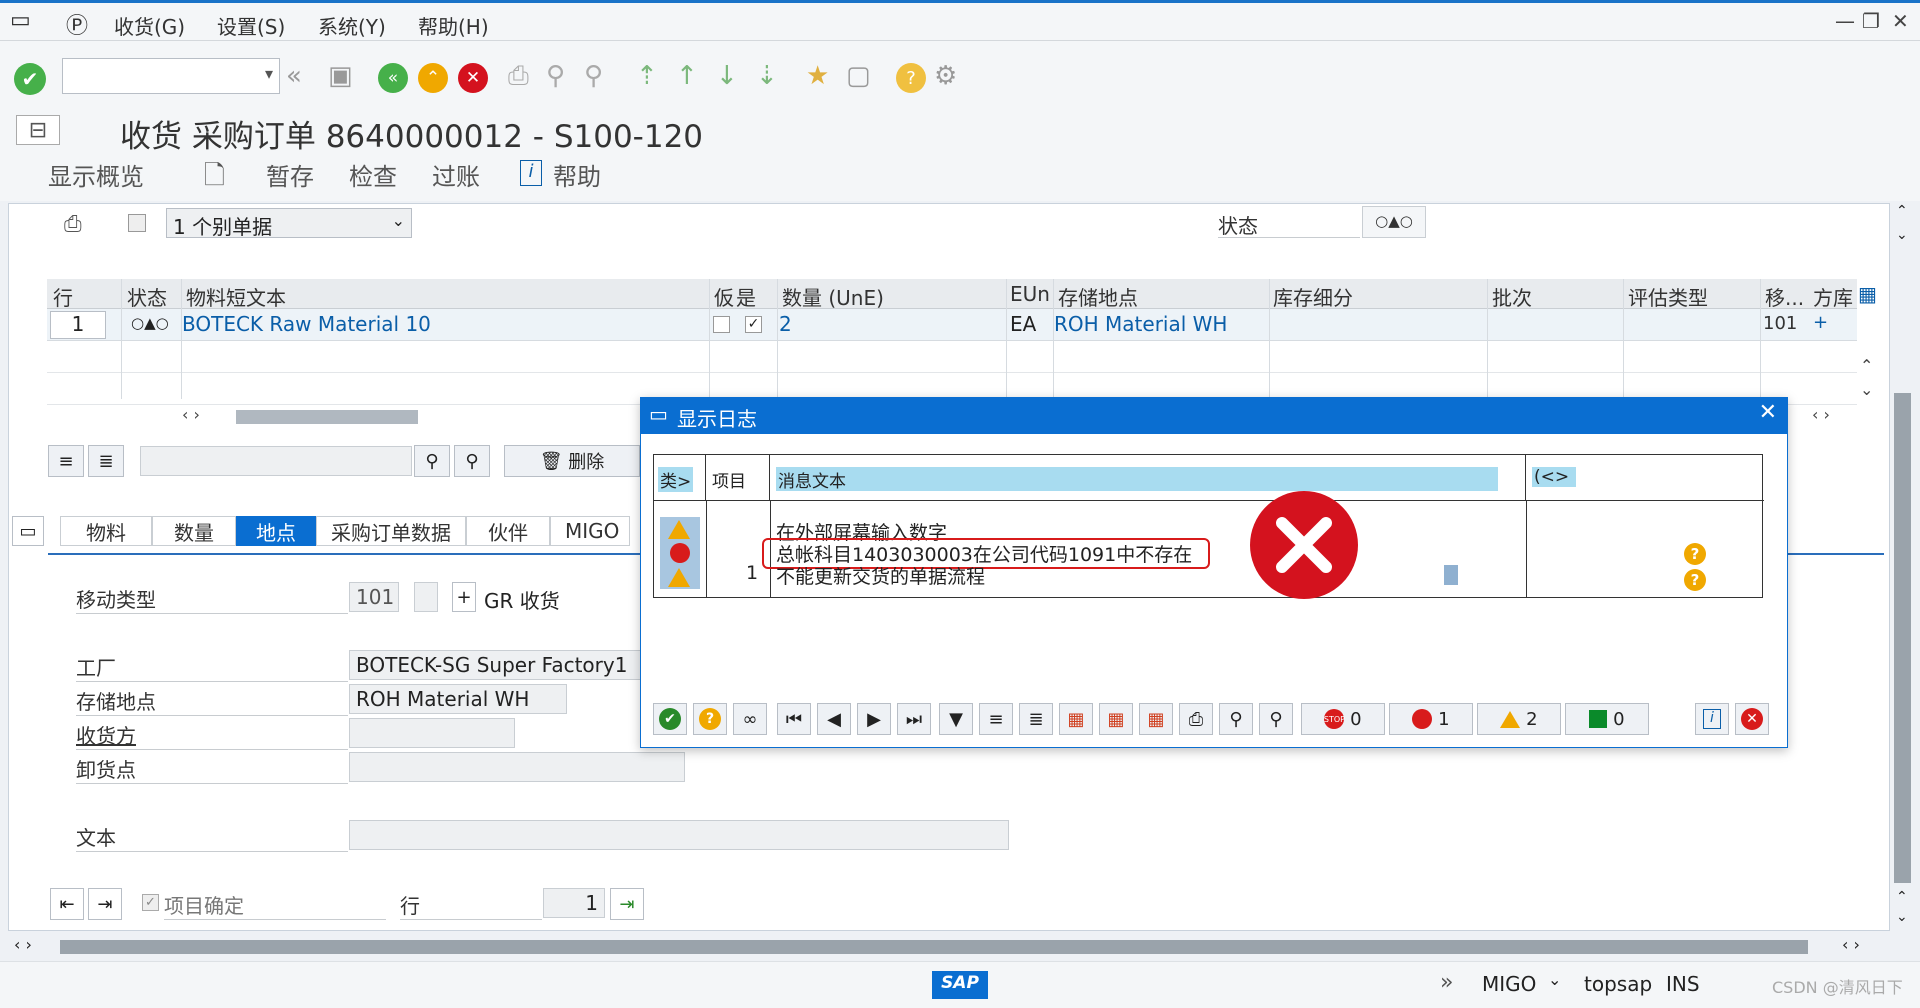  I want to click on gear-icon: ⚙, so click(945, 76).